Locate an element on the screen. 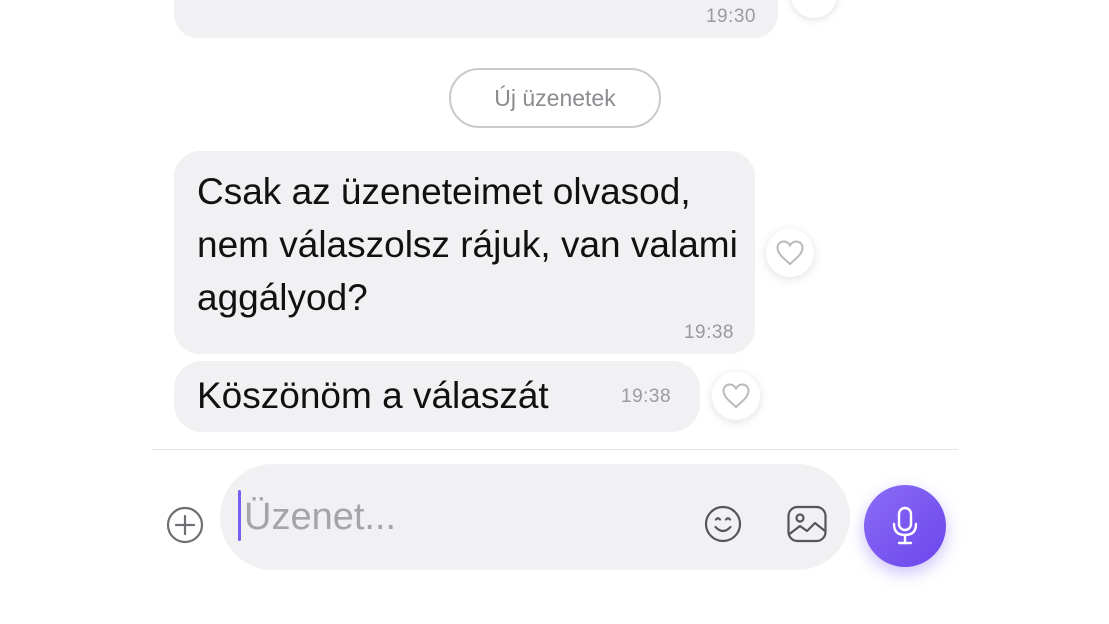  emoji-button is located at coordinates (723, 524).